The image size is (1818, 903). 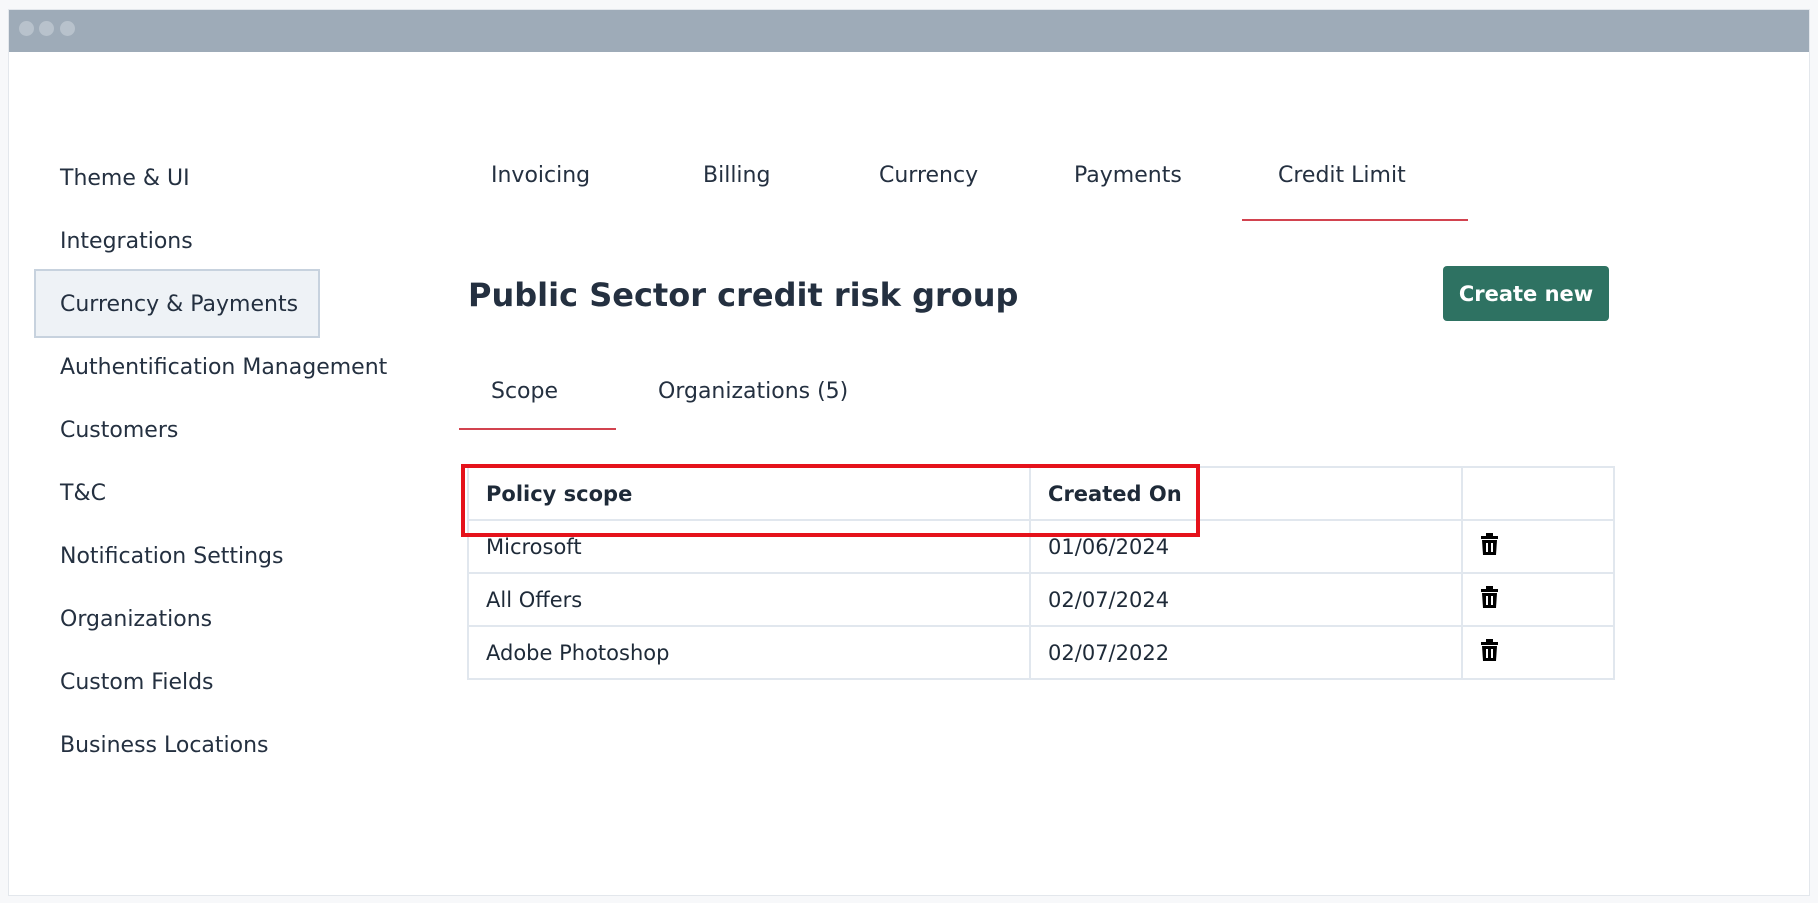 What do you see at coordinates (749, 493) in the screenshot?
I see `column-header-policy-scope: Policy scope` at bounding box center [749, 493].